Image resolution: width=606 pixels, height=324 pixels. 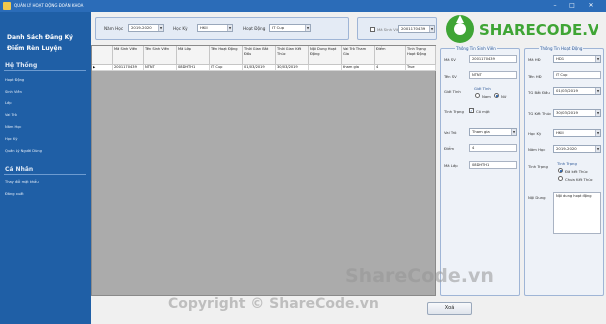 I want to click on sidebar-item-roles: Vai Trò, so click(x=11, y=115).